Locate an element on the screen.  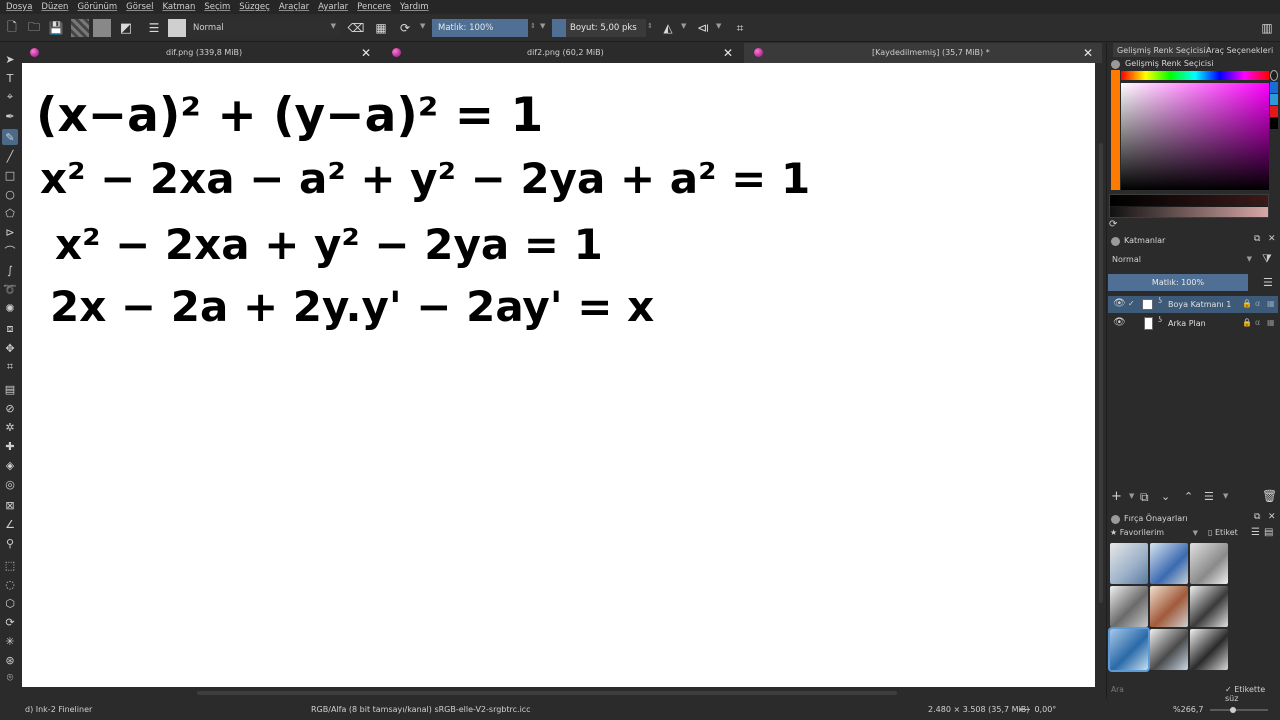
status-rotation: ⟵ 0,00° is located at coordinates (1037, 709).